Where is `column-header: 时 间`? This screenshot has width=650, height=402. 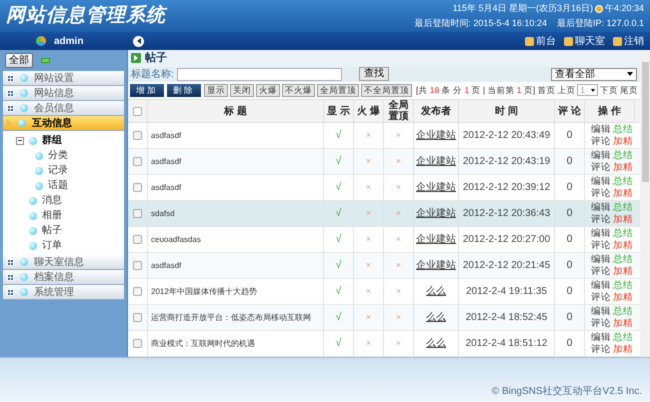 column-header: 时 间 is located at coordinates (507, 111).